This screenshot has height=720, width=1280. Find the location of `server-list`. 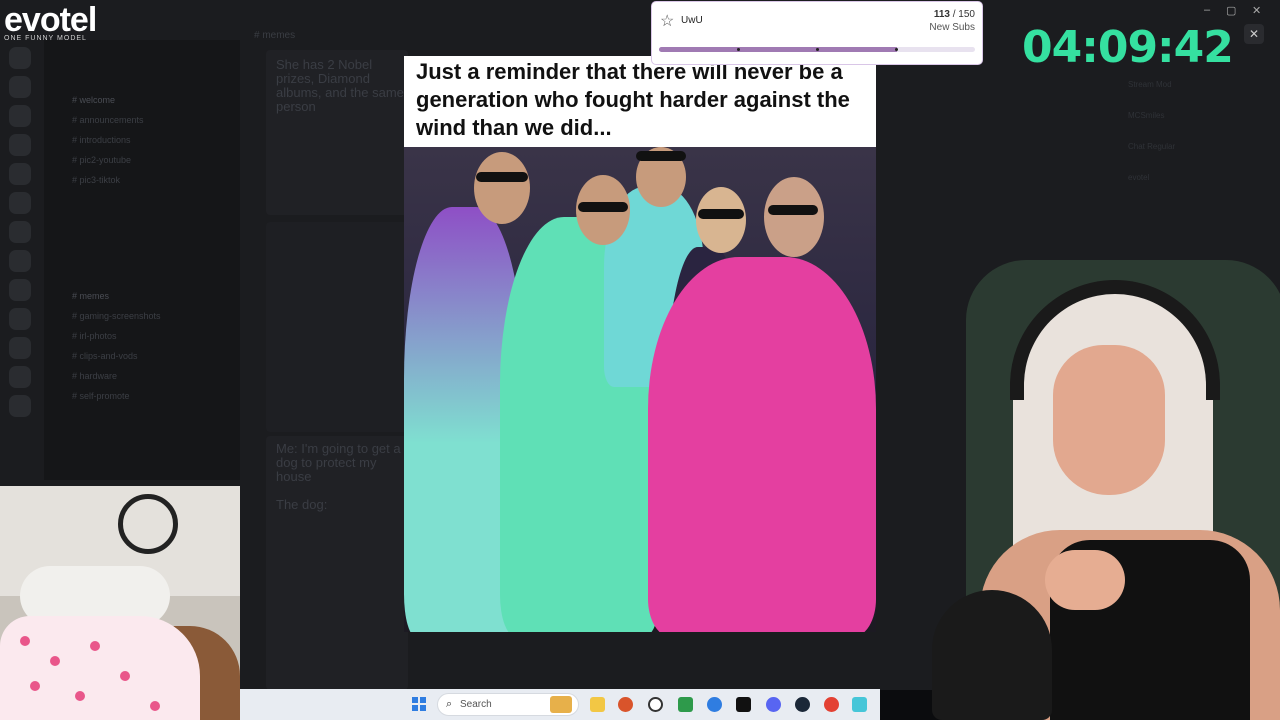

server-list is located at coordinates (19, 260).